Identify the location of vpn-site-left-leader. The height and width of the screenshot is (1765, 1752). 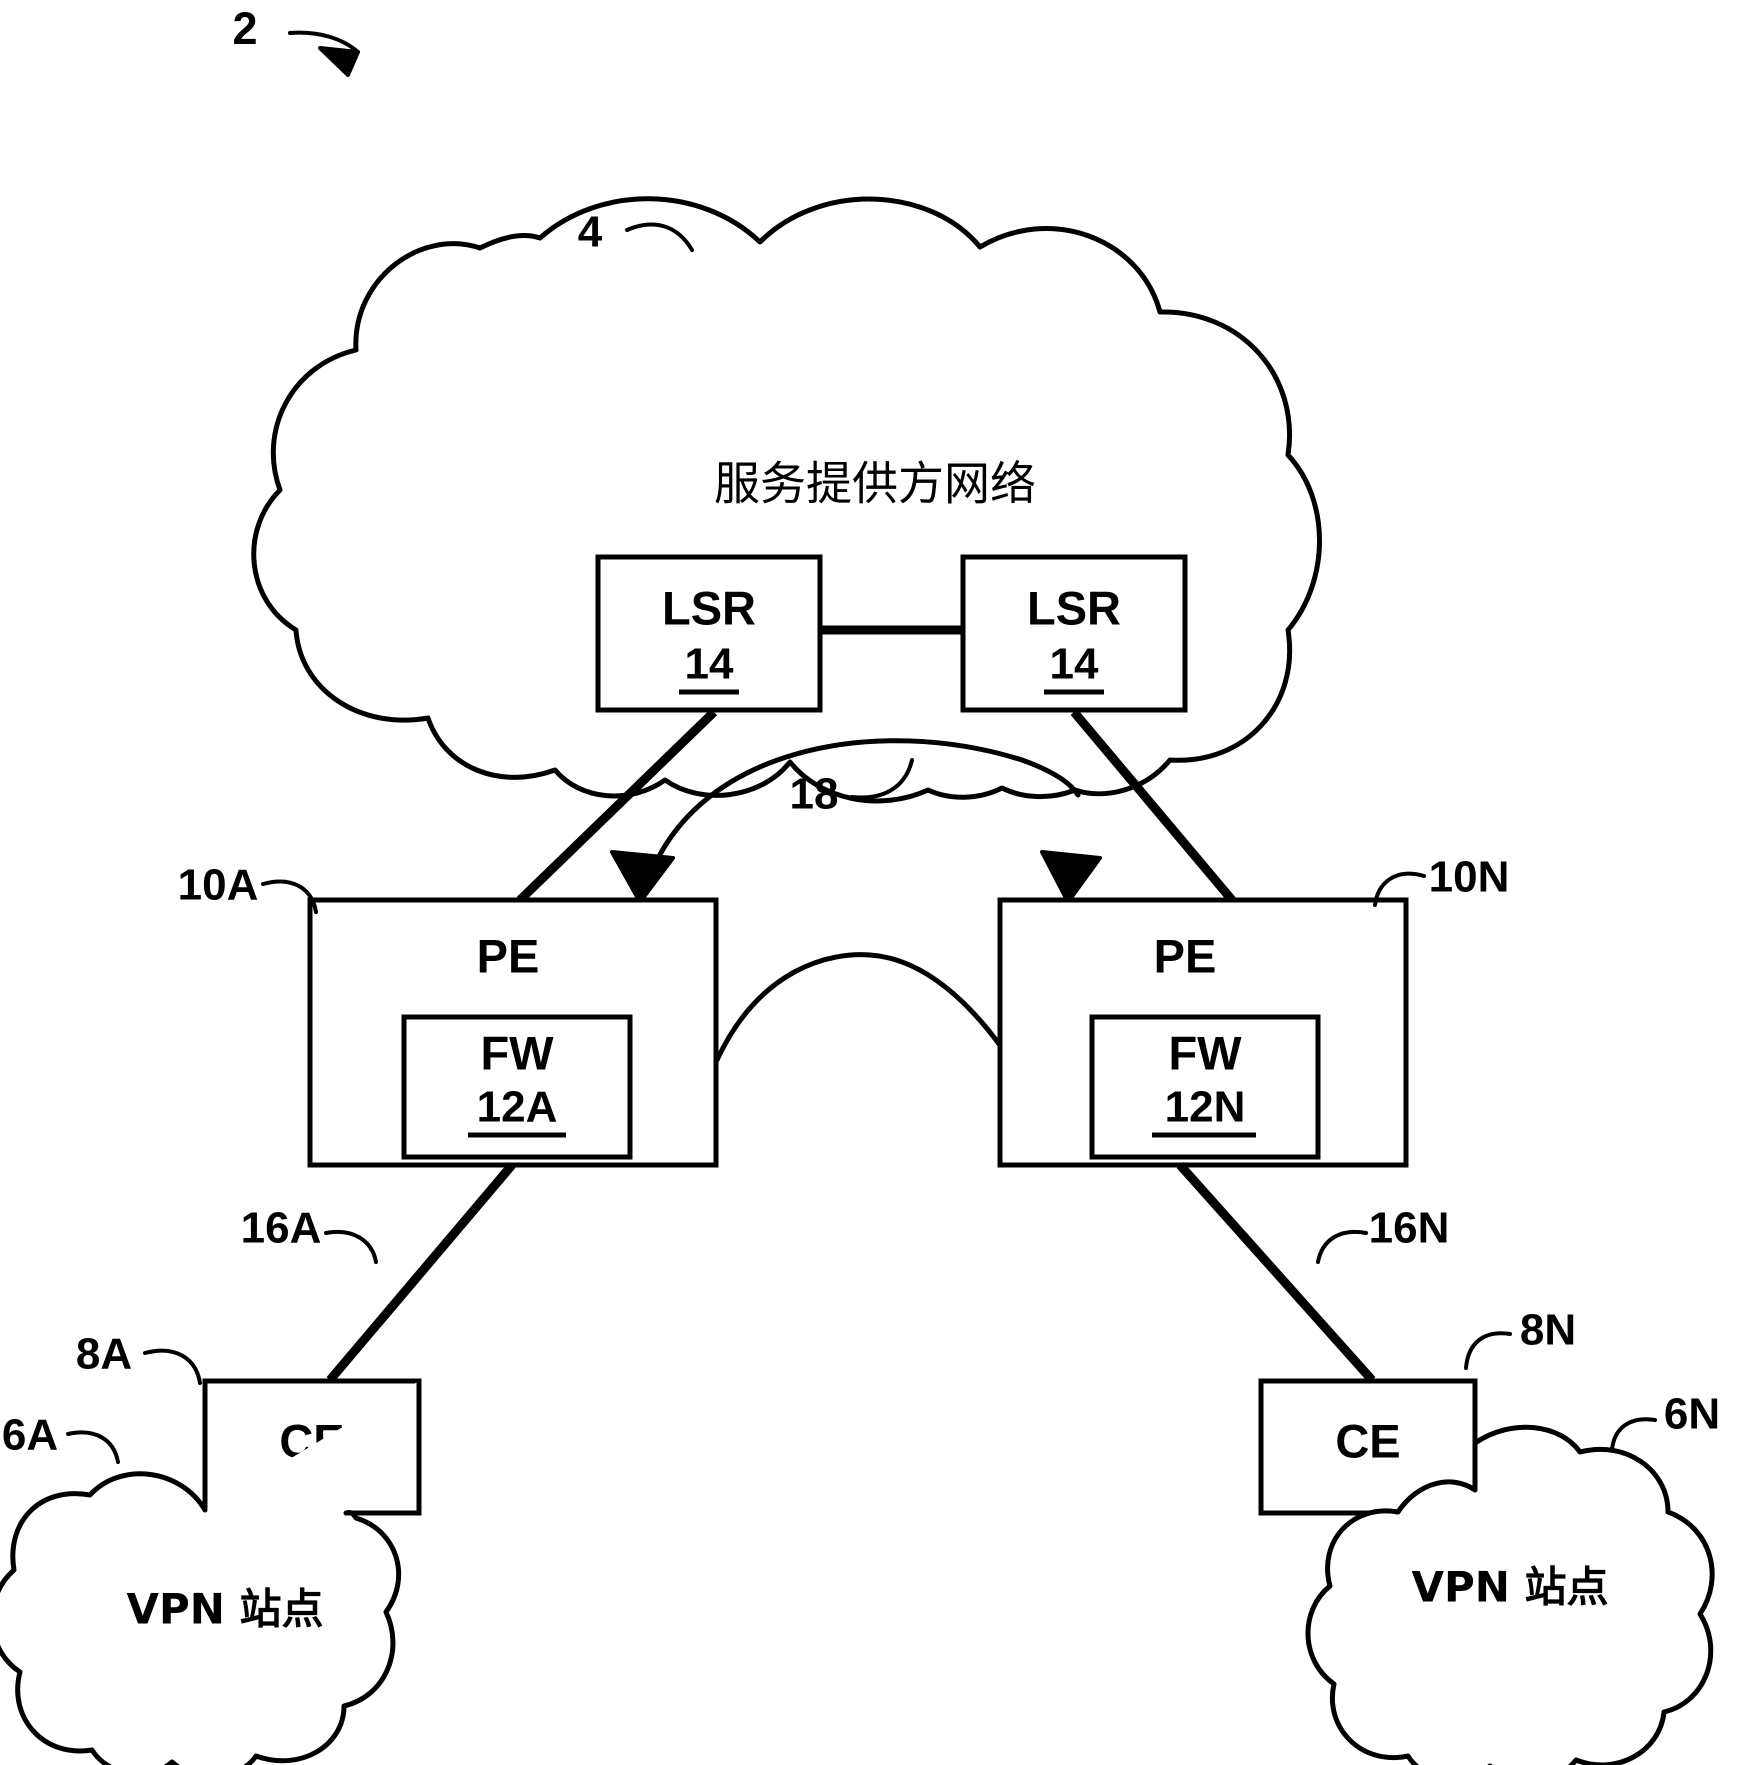
(93, 1447).